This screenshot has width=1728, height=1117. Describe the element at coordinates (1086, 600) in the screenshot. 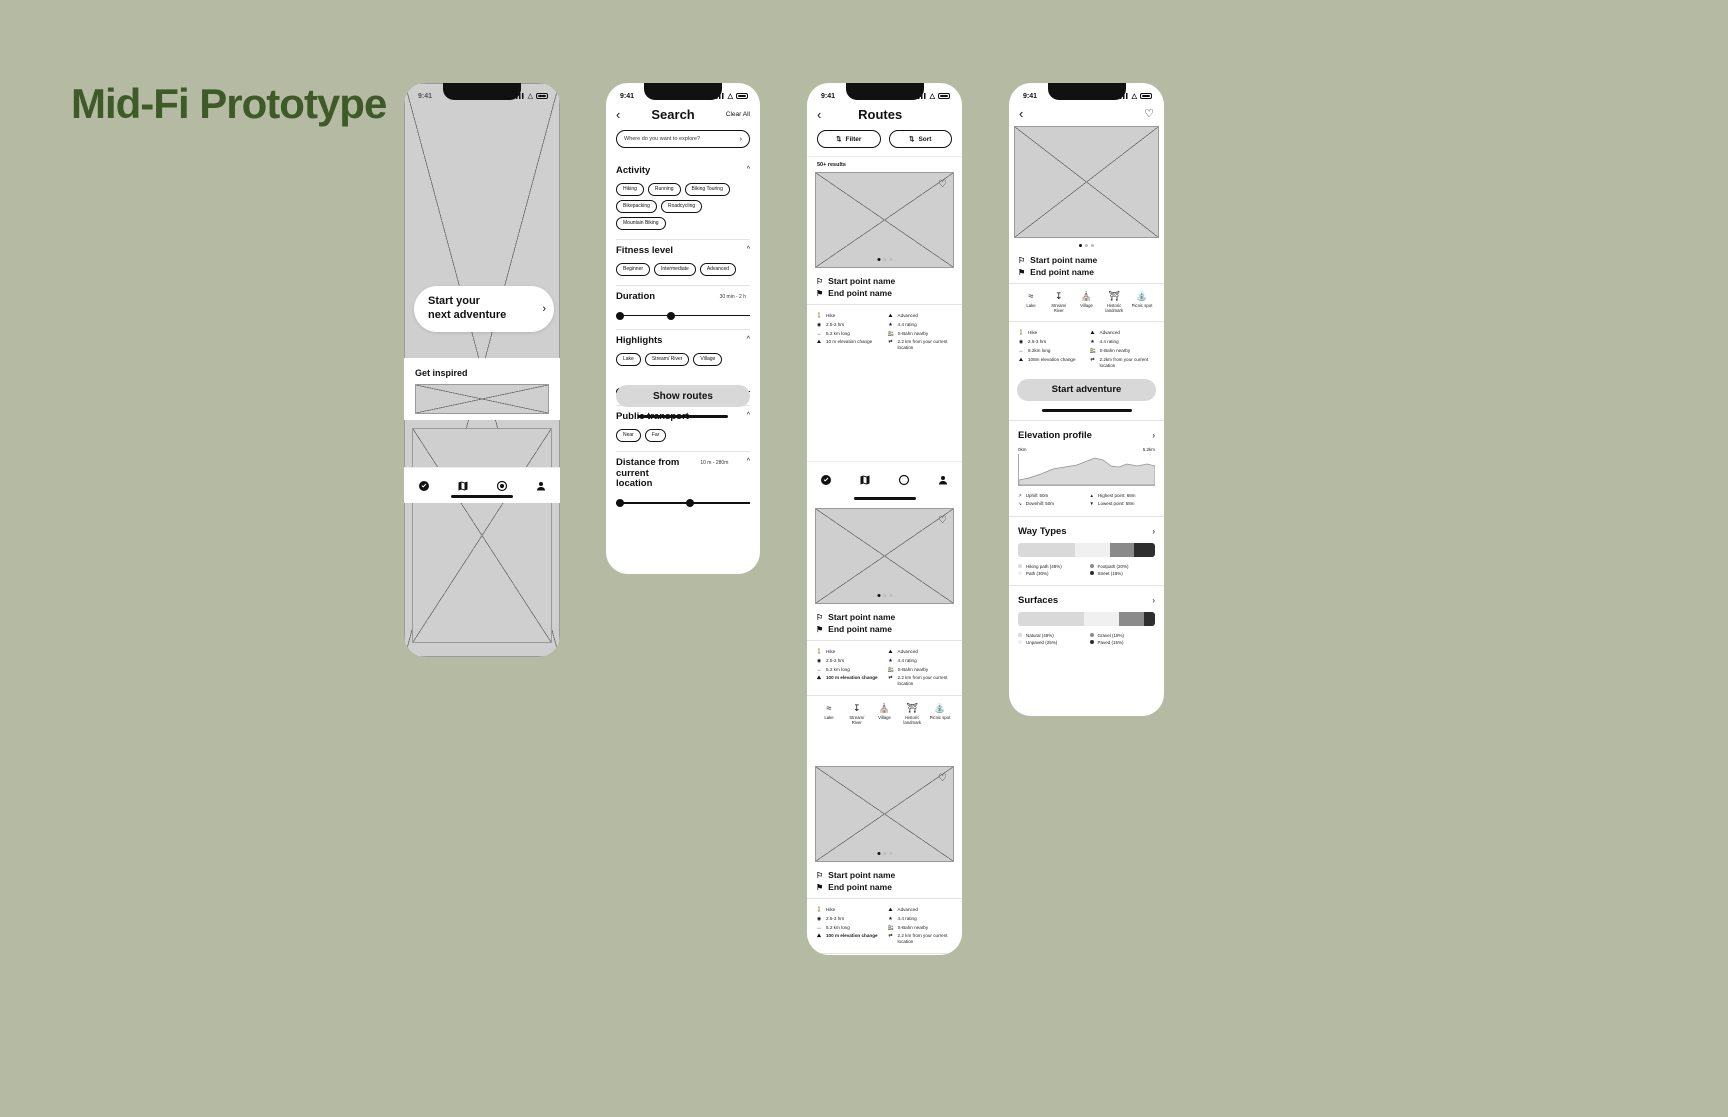

I see `section-header: Surfaces ›` at that location.